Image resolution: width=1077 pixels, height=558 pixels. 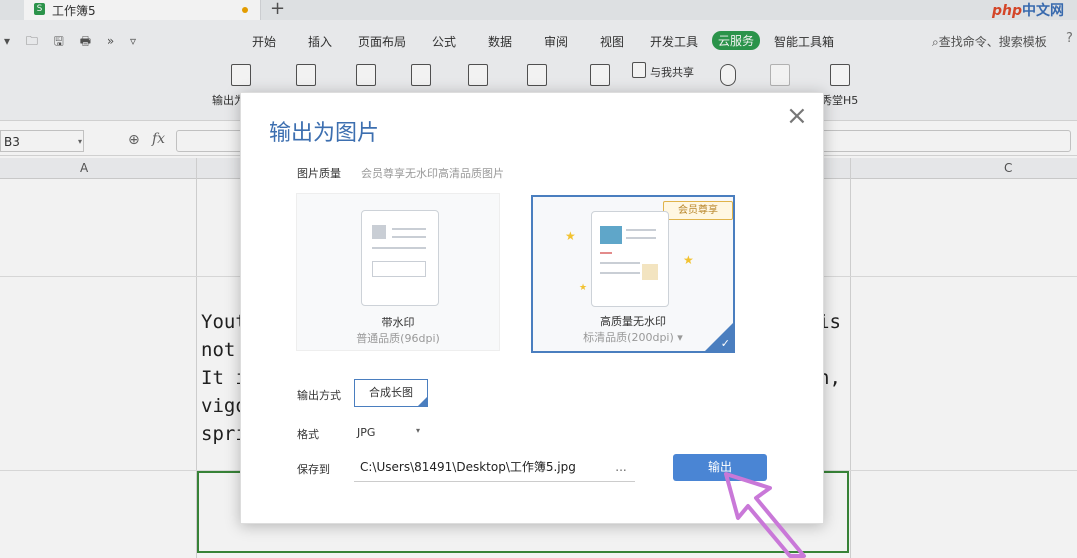 I want to click on format-label: 格式, so click(x=308, y=434).